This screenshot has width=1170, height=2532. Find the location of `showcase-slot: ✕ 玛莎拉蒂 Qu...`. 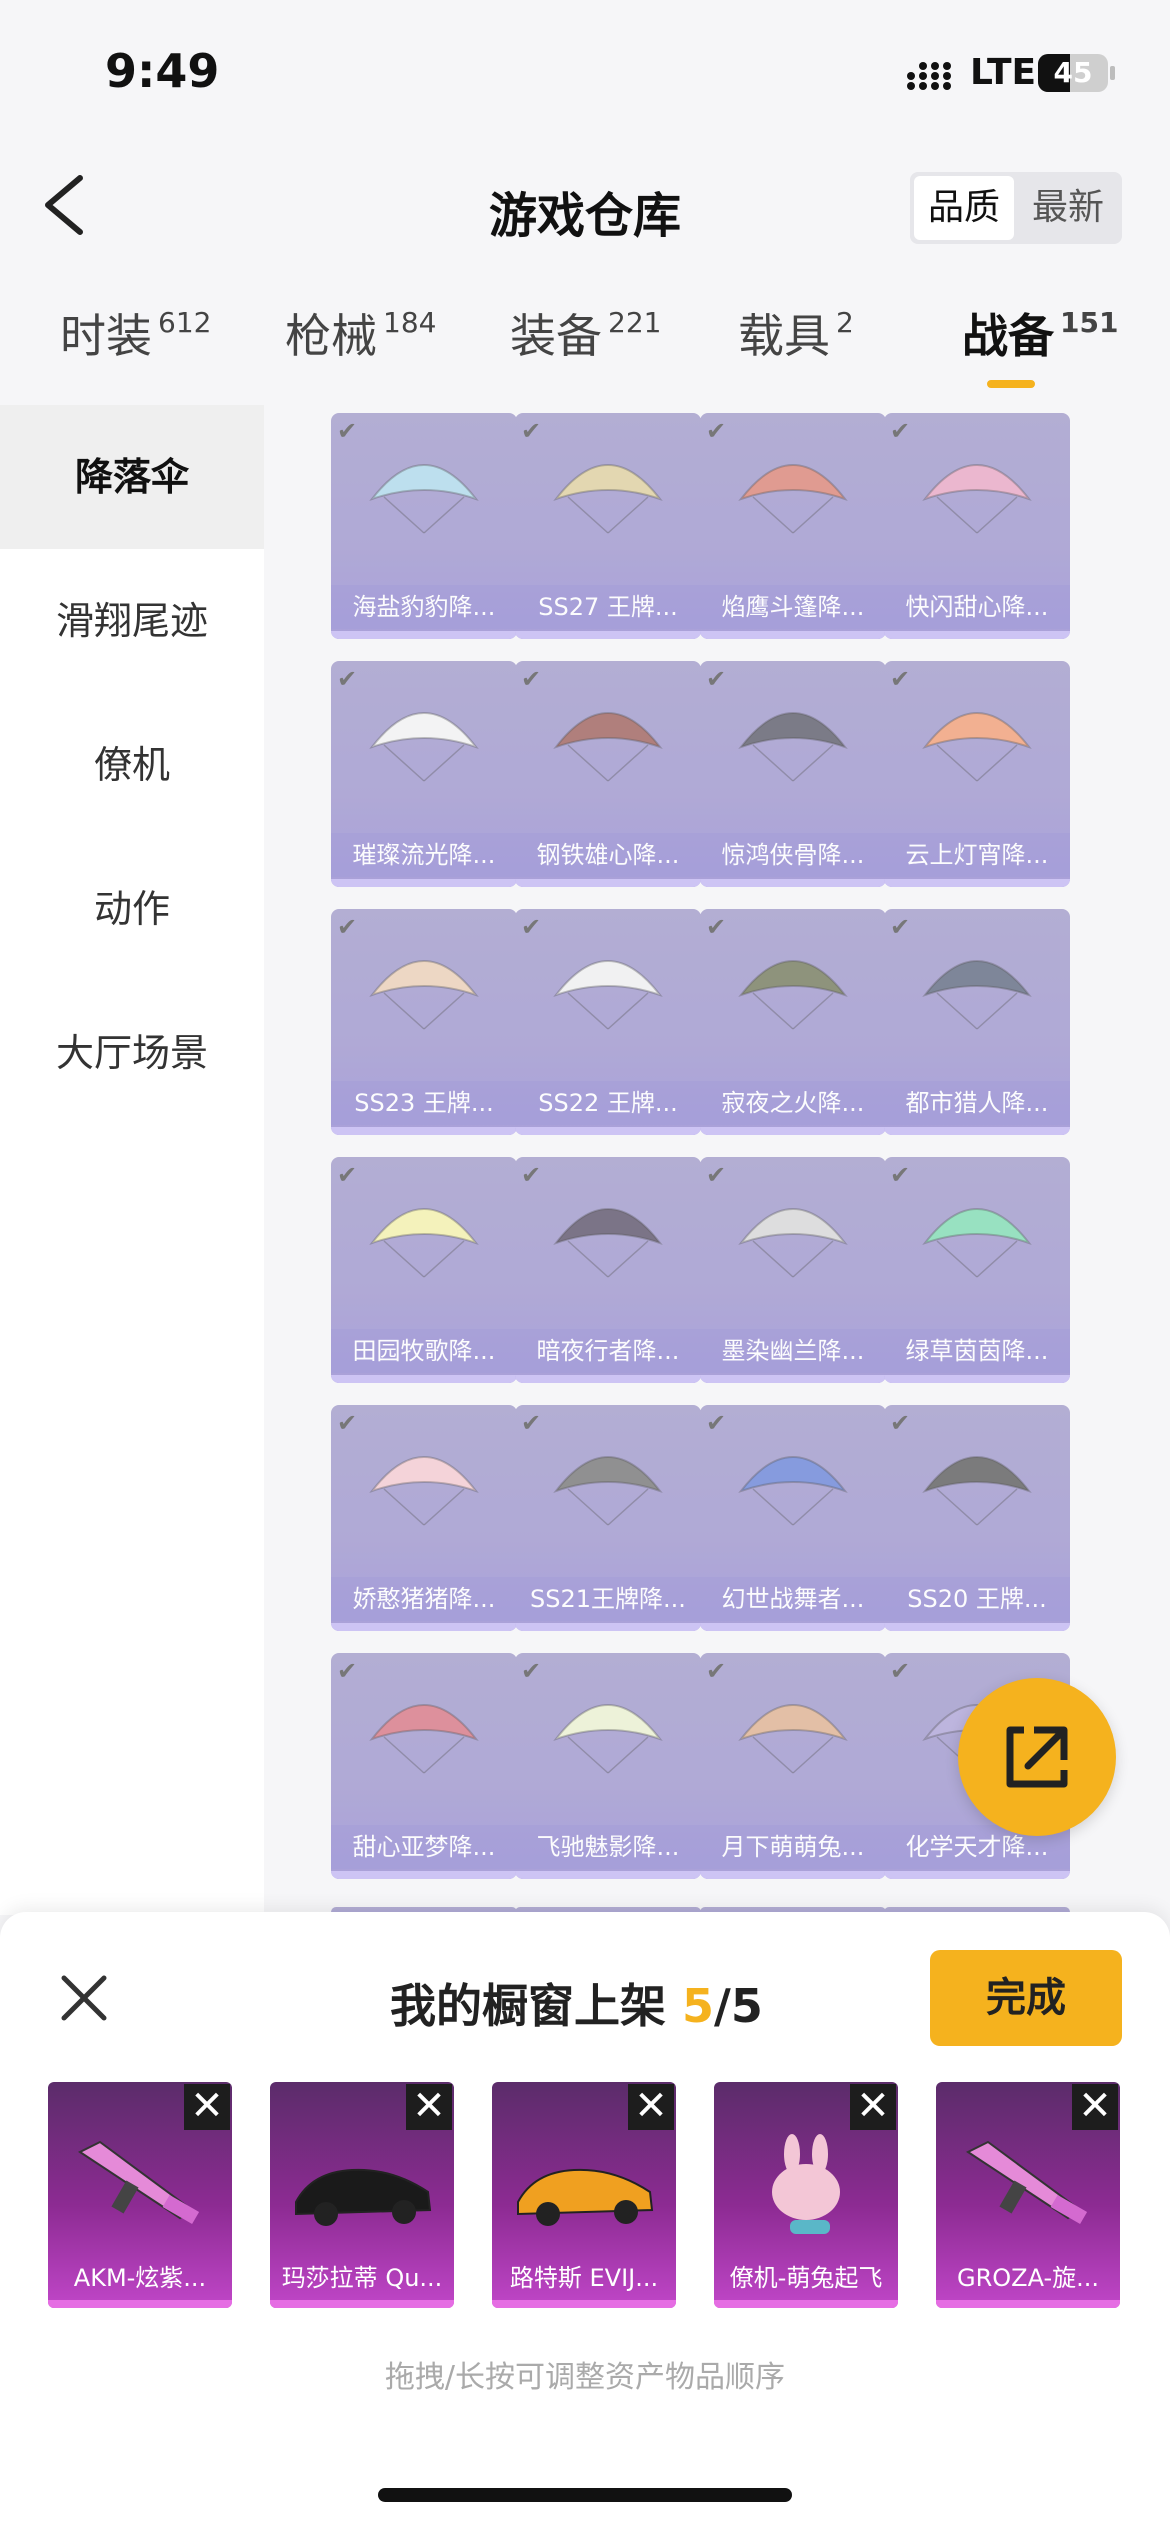

showcase-slot: ✕ 玛莎拉蒂 Qu... is located at coordinates (362, 2195).